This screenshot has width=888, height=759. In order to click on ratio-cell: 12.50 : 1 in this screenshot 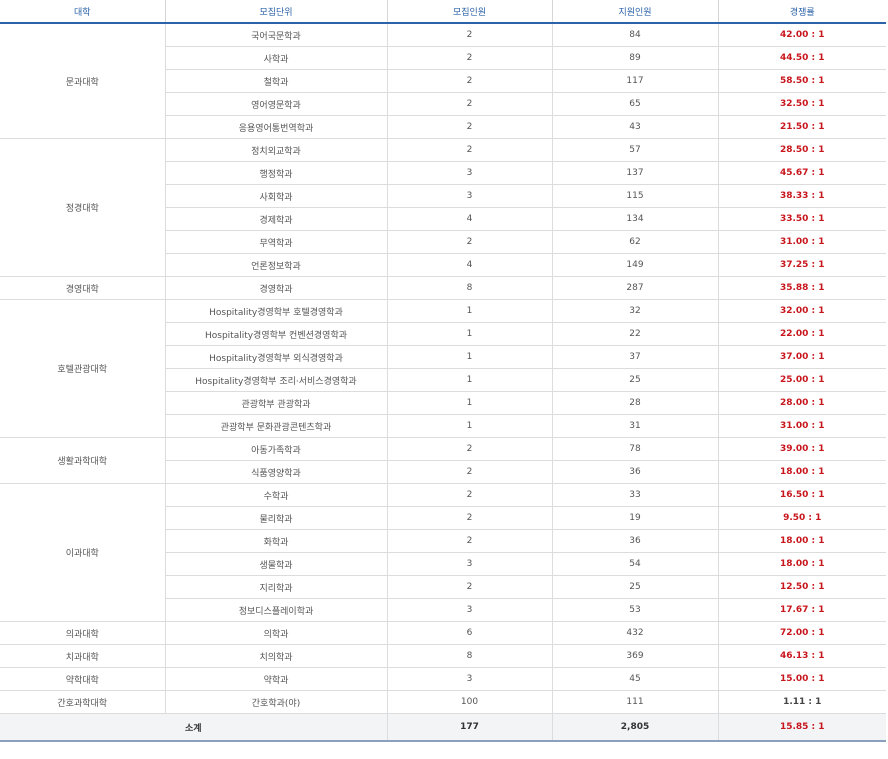, I will do `click(802, 587)`.